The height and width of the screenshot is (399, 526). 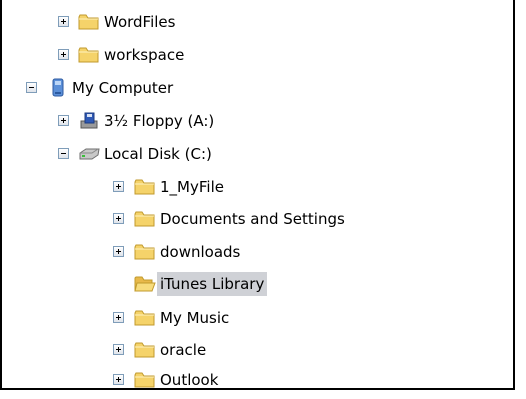 I want to click on tree-item-label: Local Disk (C:), so click(x=158, y=154).